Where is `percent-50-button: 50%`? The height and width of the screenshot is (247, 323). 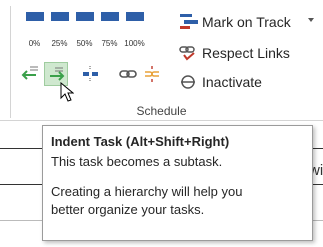
percent-50-button: 50% is located at coordinates (84, 29).